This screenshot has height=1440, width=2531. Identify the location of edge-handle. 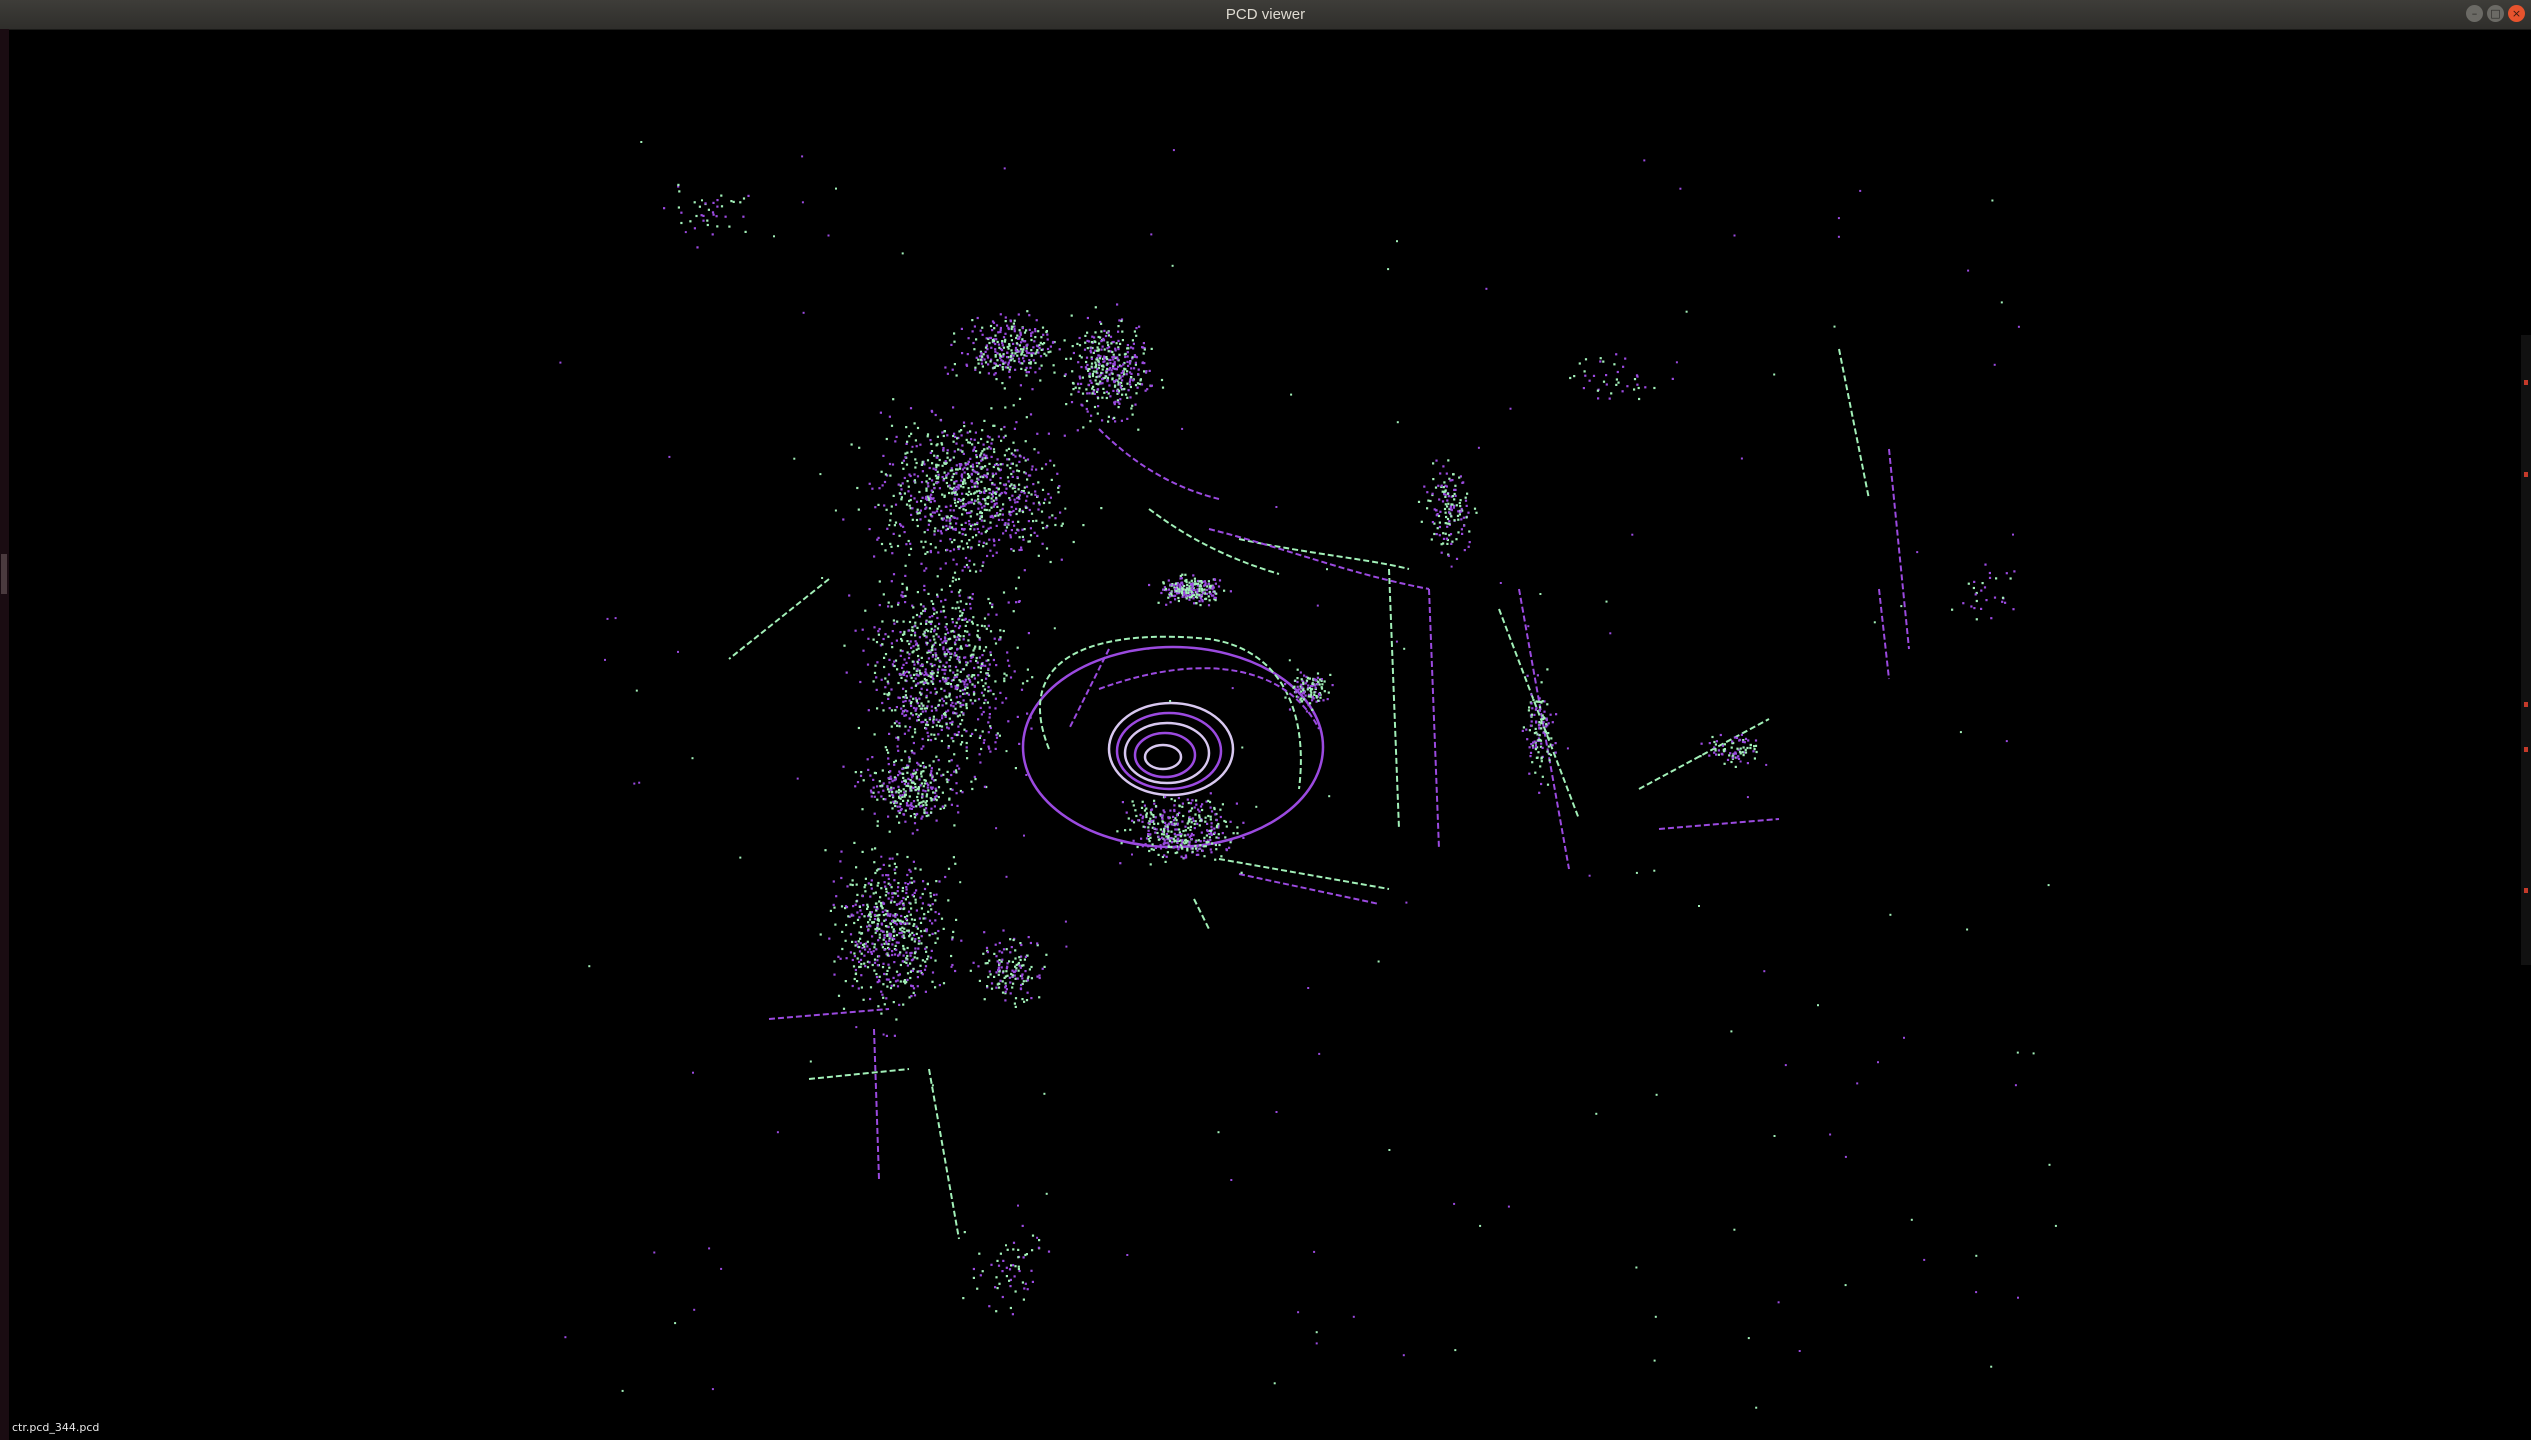
(4, 574).